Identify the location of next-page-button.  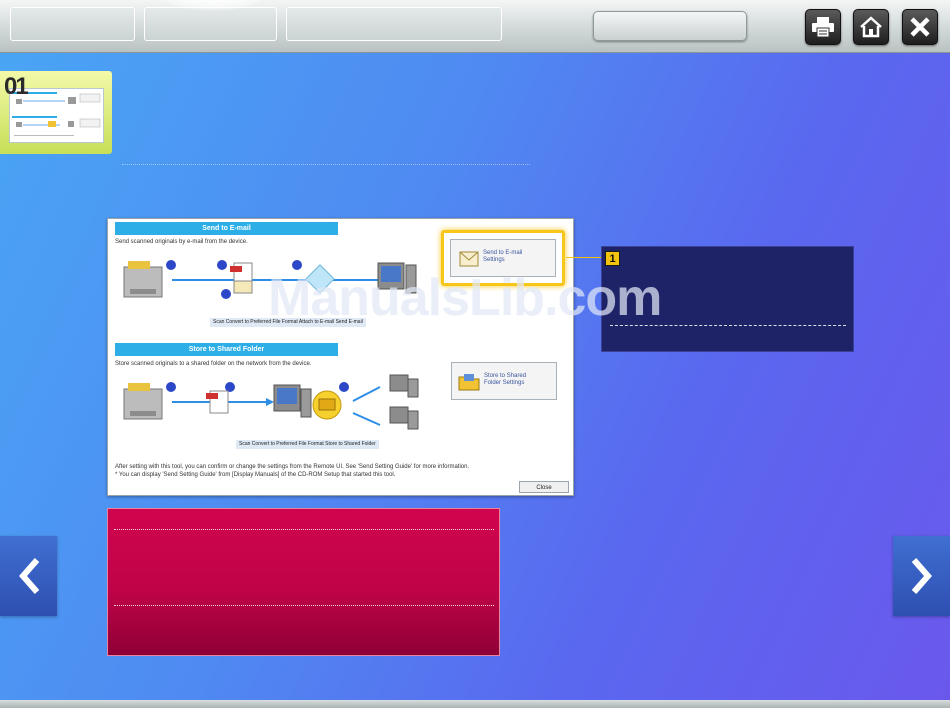
(921, 576).